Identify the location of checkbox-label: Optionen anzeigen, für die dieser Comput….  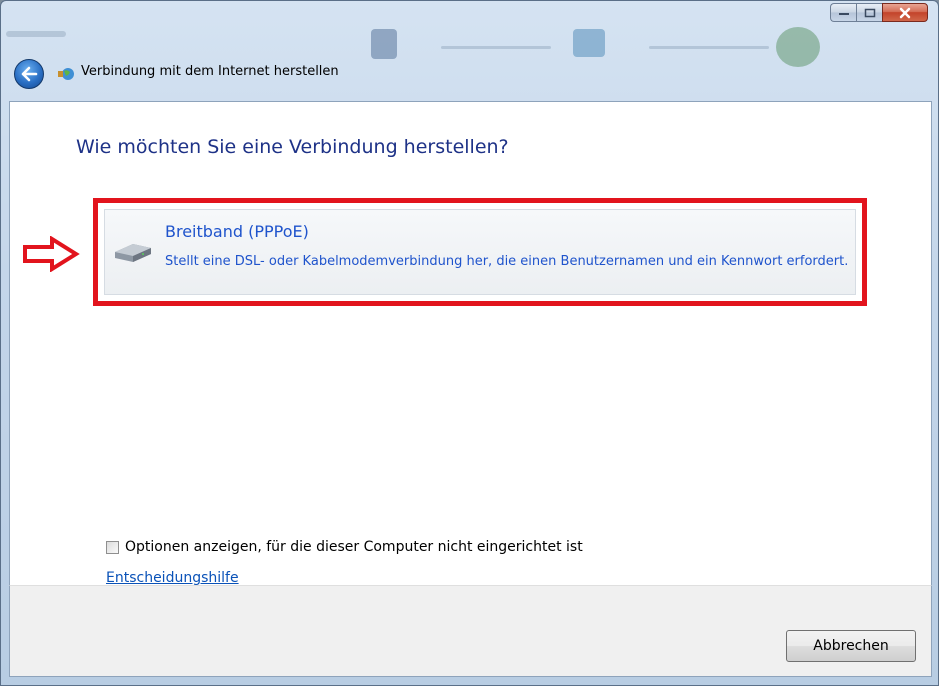
(354, 547).